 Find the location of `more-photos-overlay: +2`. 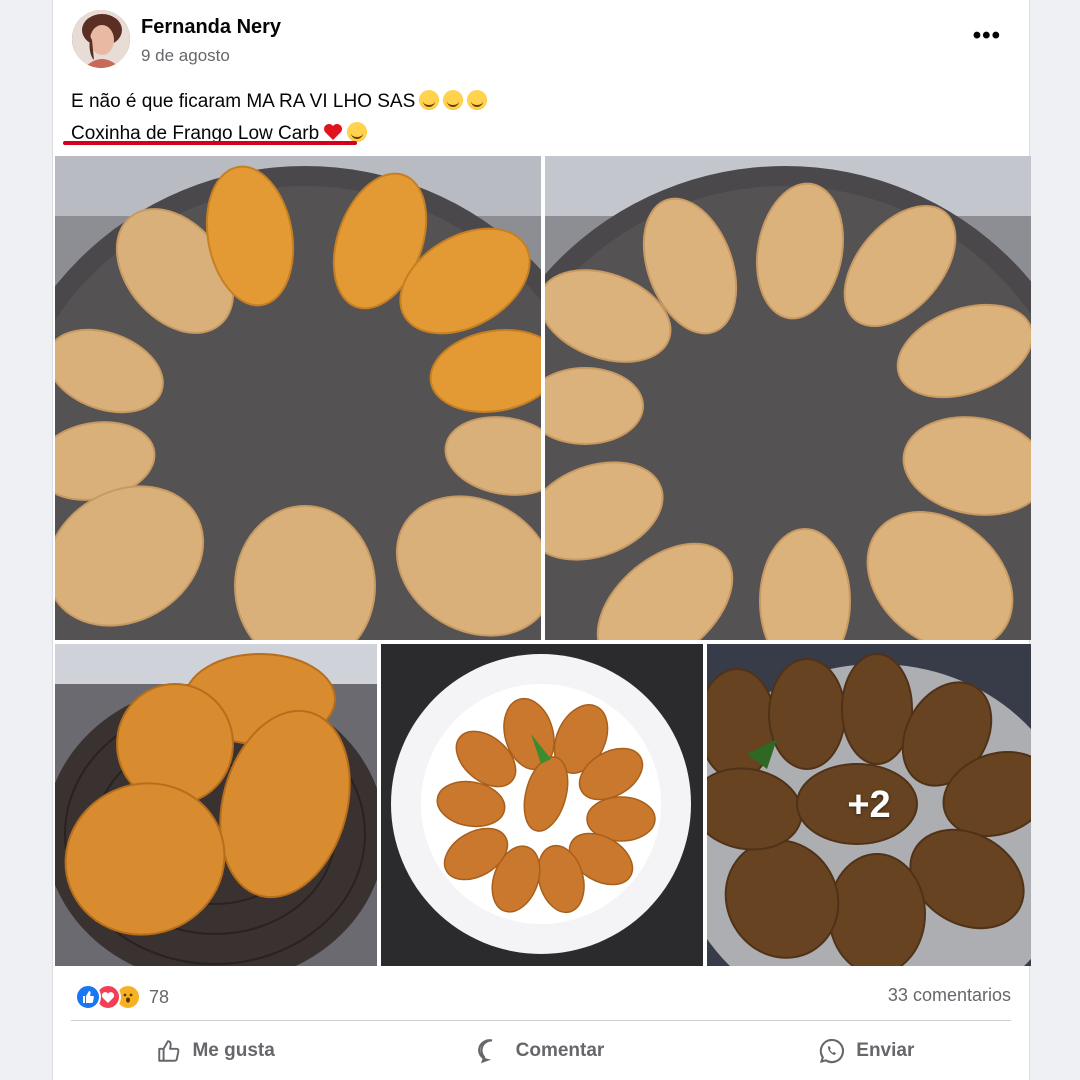

more-photos-overlay: +2 is located at coordinates (869, 805).